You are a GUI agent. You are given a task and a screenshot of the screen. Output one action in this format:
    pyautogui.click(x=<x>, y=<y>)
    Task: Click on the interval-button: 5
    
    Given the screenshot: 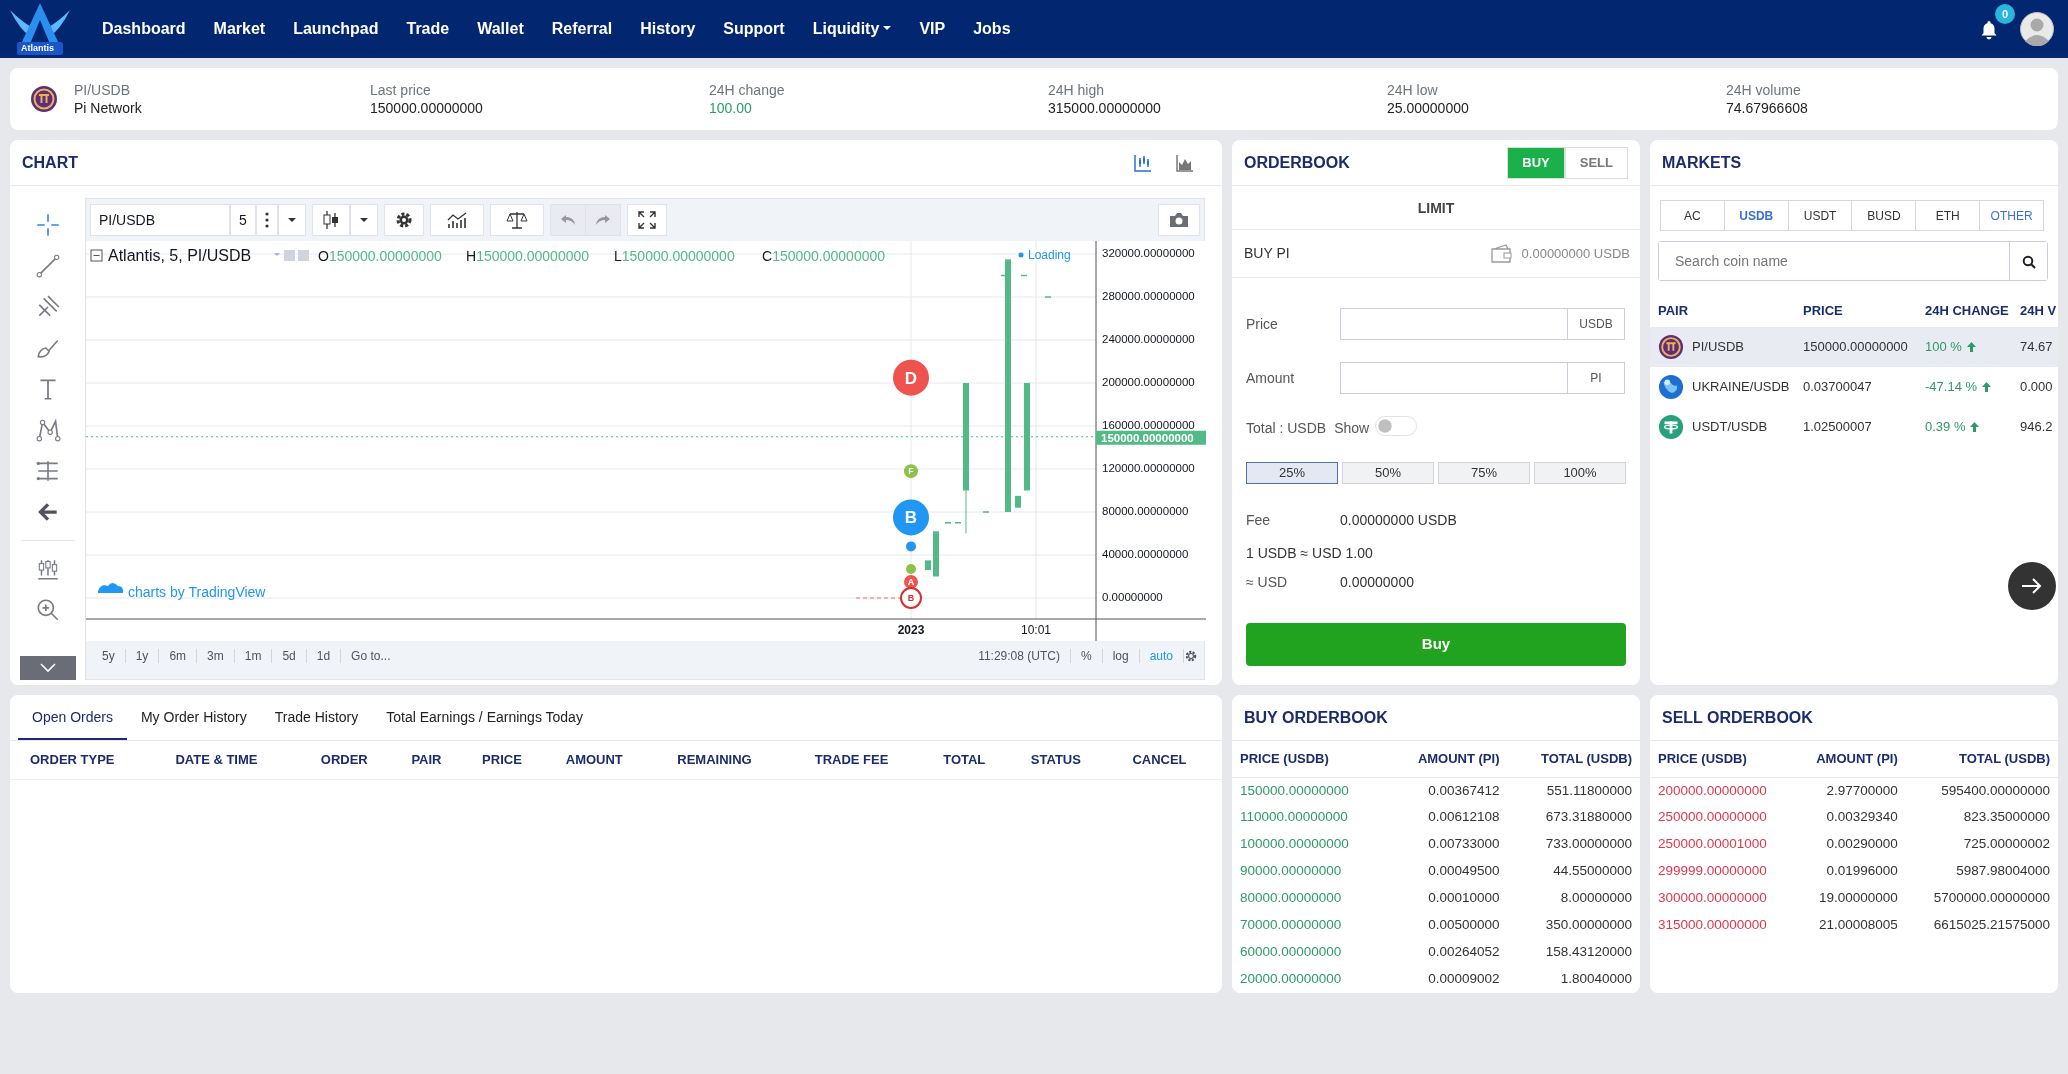 What is the action you would take?
    pyautogui.click(x=243, y=220)
    